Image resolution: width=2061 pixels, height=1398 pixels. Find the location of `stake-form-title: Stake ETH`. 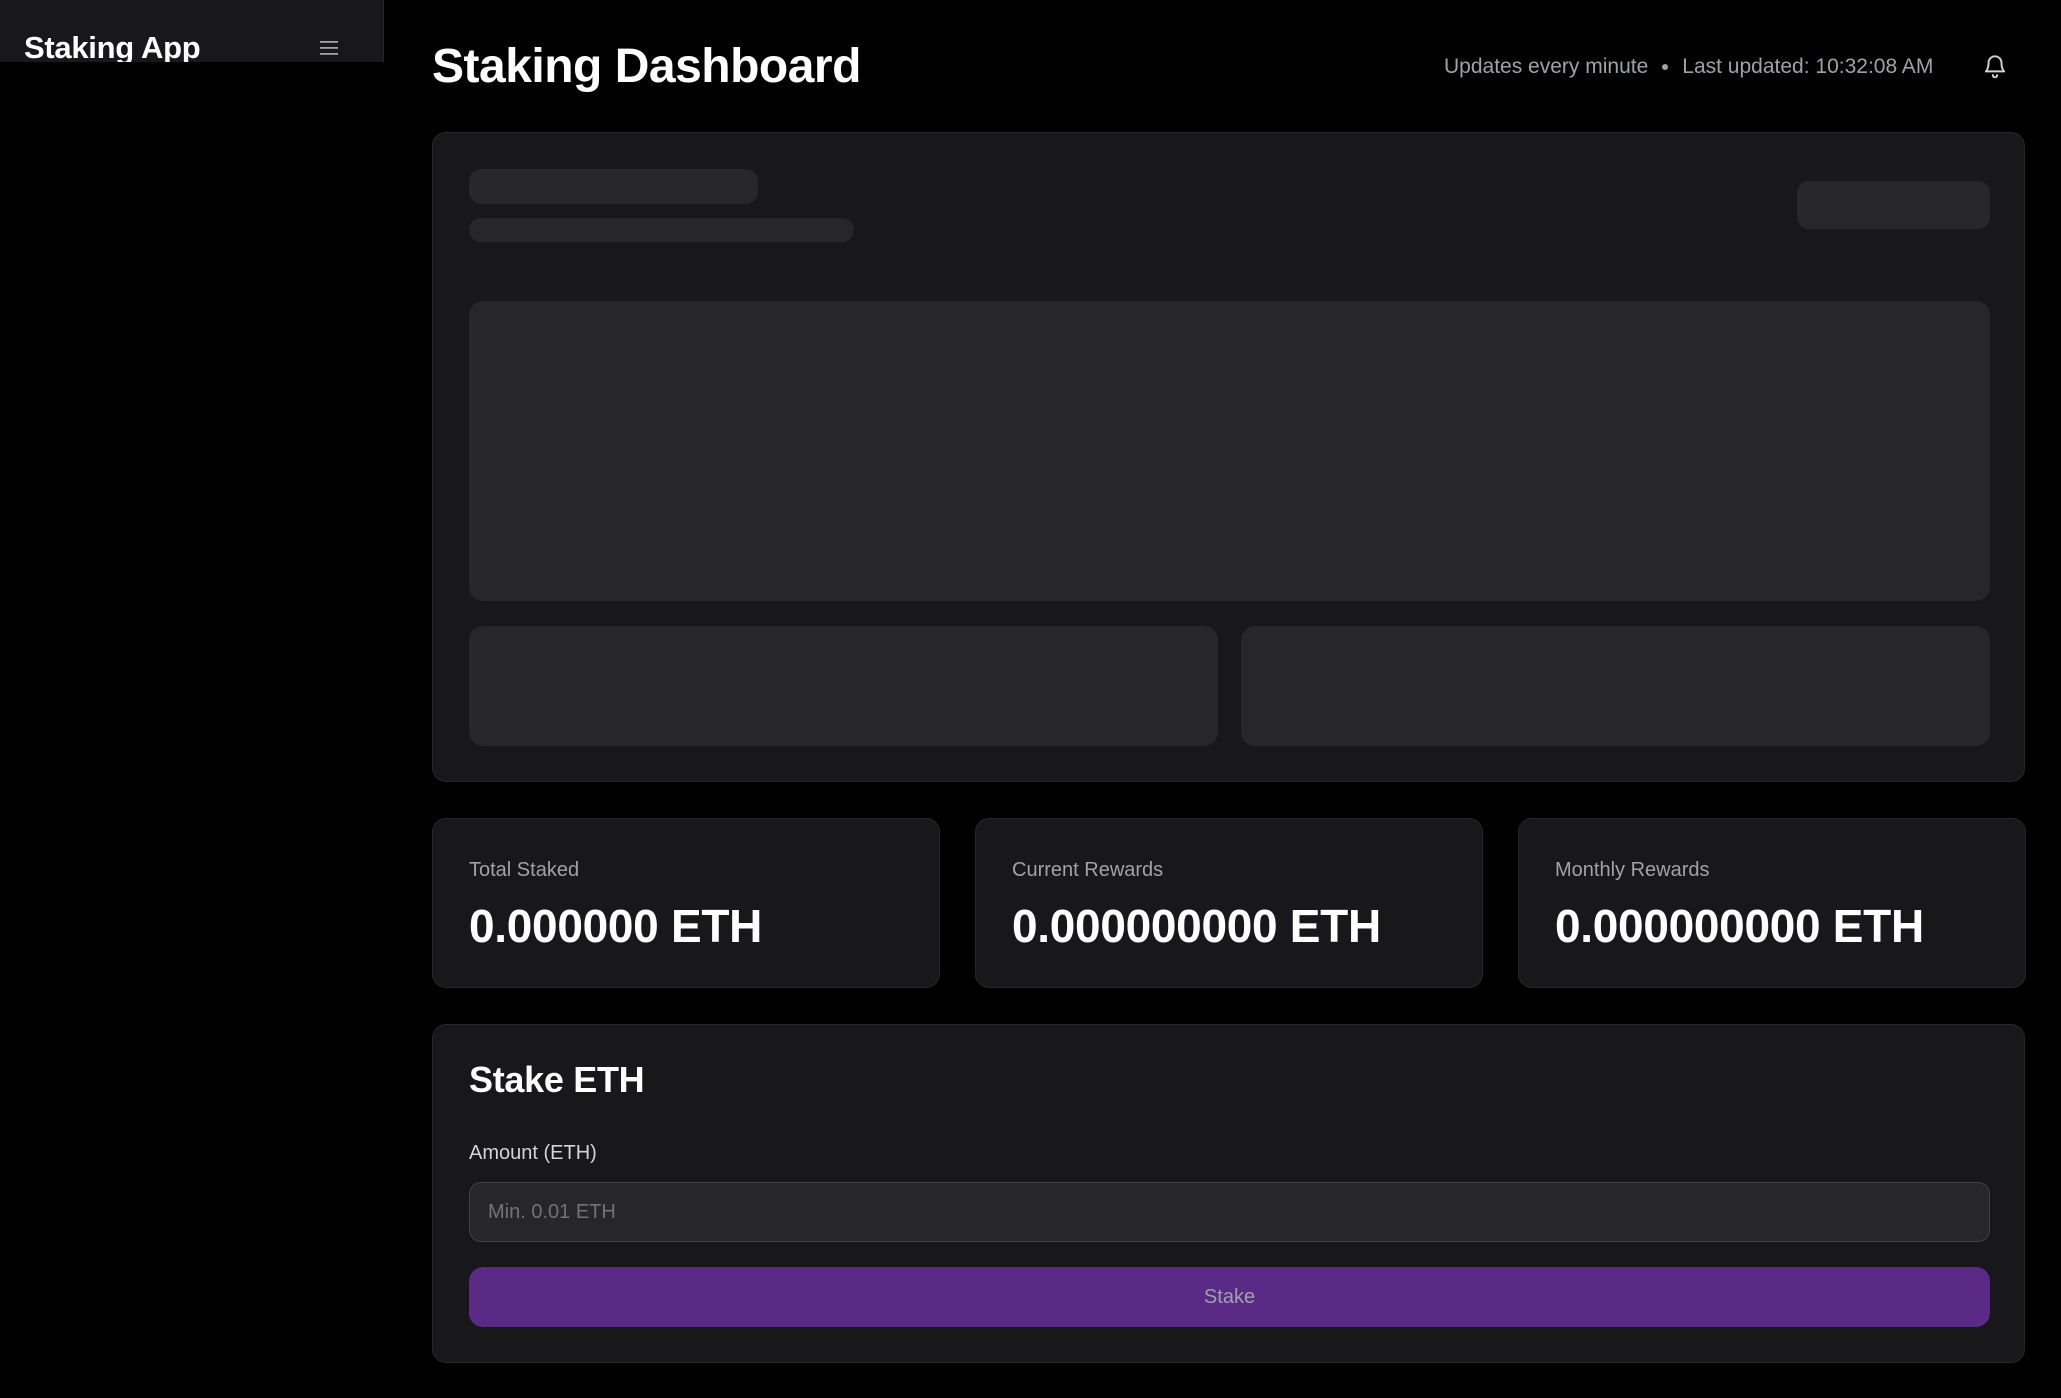

stake-form-title: Stake ETH is located at coordinates (557, 1079).